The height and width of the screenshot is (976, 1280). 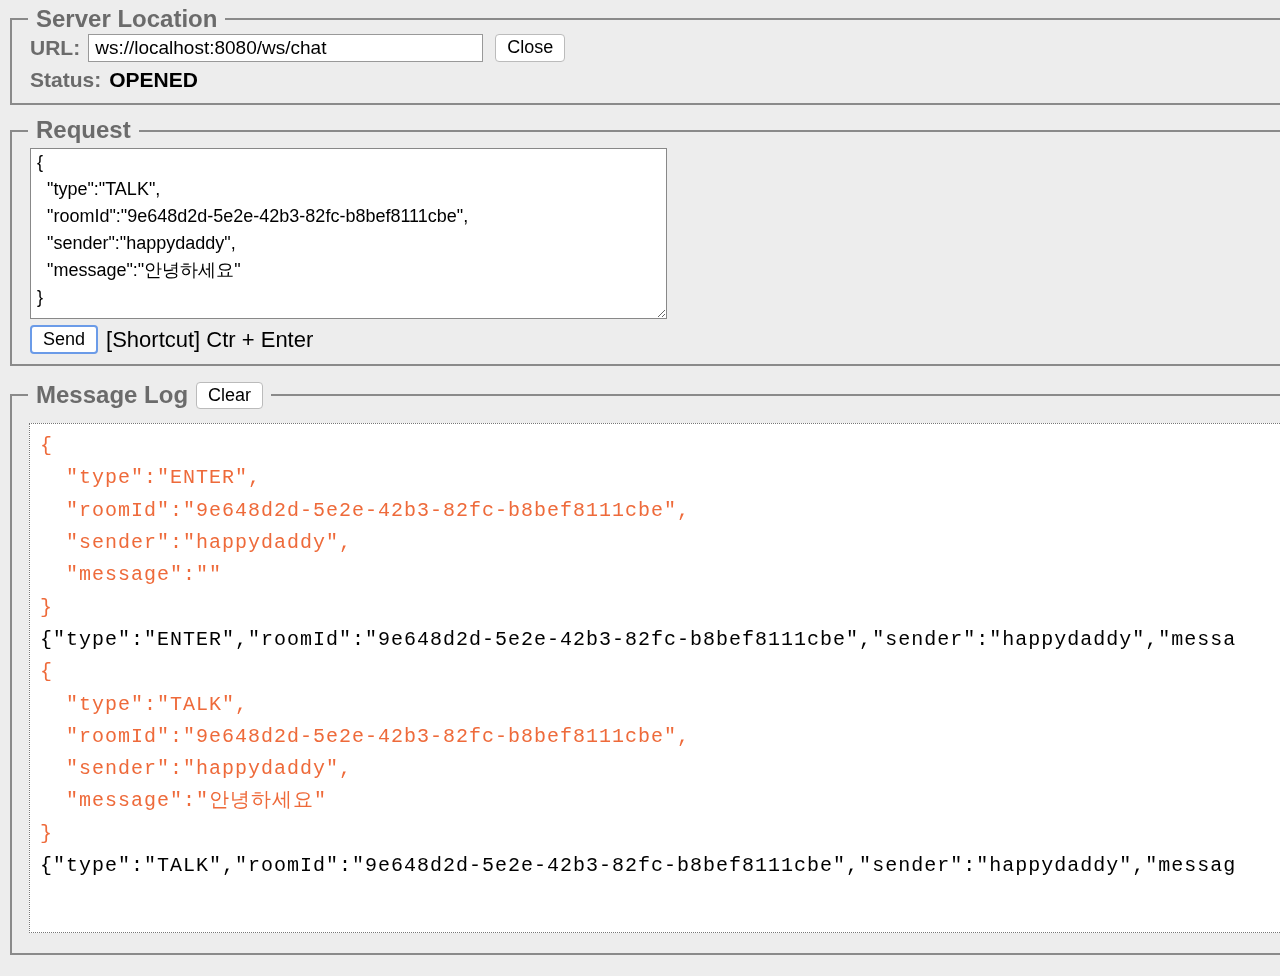 I want to click on log-line: "type":"TALK",, so click(x=157, y=704).